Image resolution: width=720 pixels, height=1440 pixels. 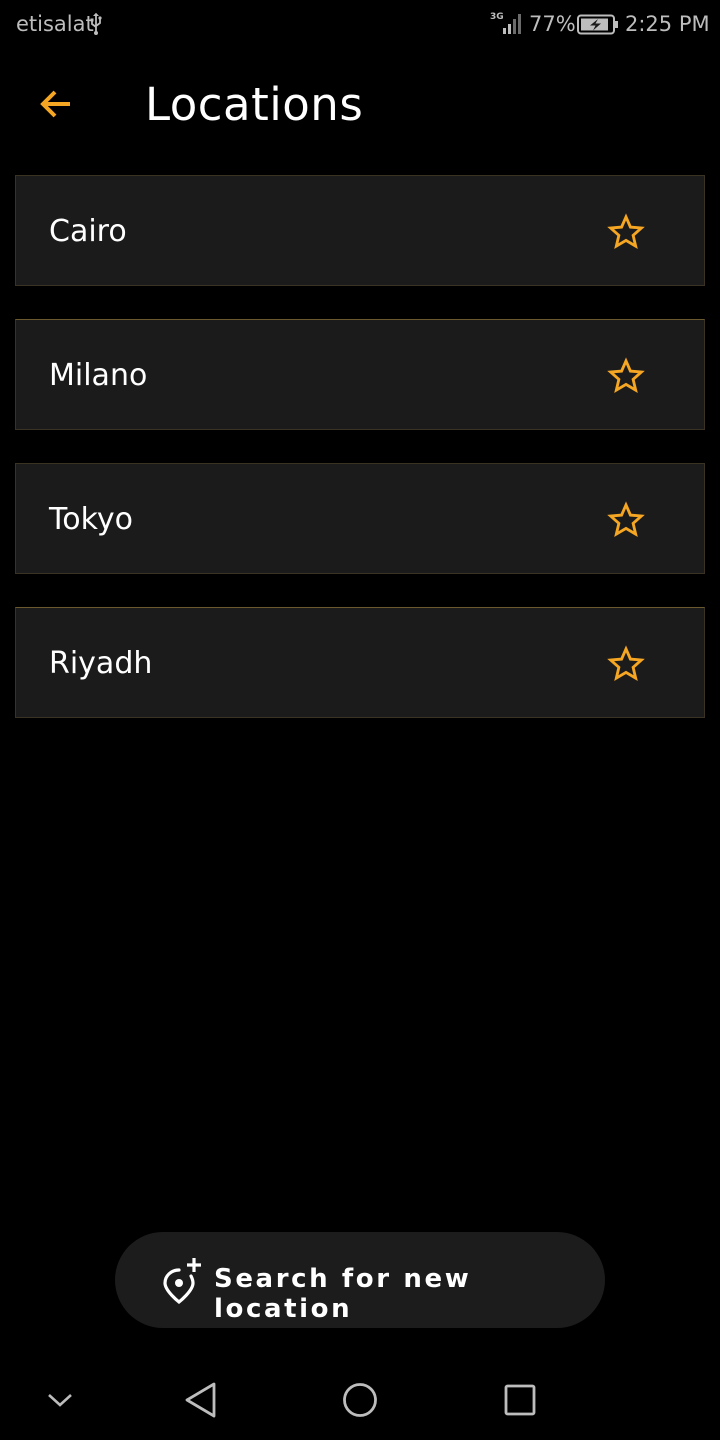 I want to click on navigation-bar, so click(x=360, y=1400).